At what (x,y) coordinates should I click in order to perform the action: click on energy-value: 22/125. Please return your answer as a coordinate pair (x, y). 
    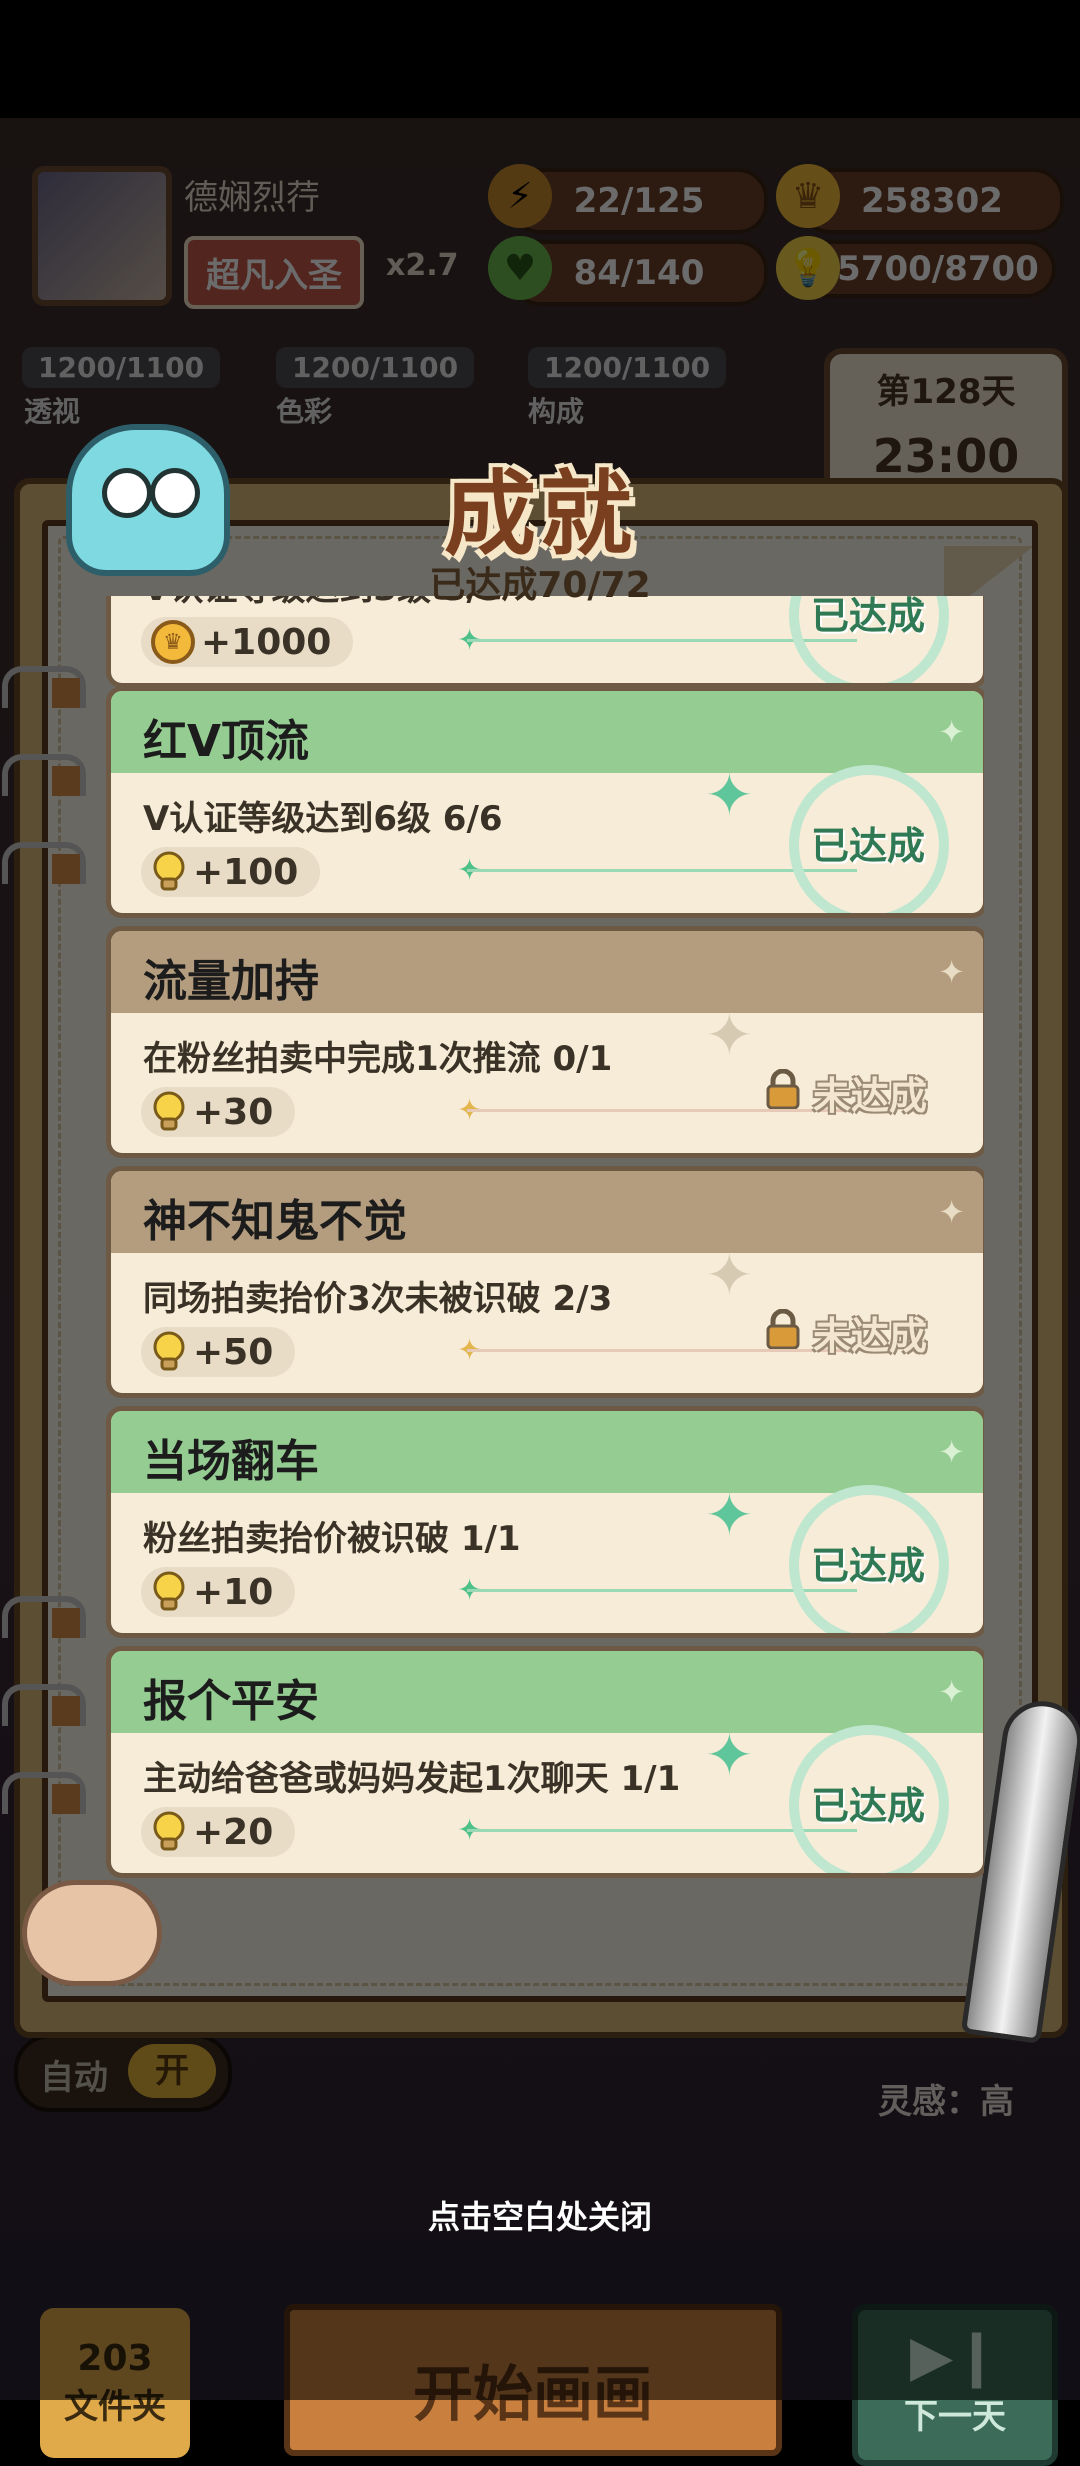
    Looking at the image, I should click on (639, 201).